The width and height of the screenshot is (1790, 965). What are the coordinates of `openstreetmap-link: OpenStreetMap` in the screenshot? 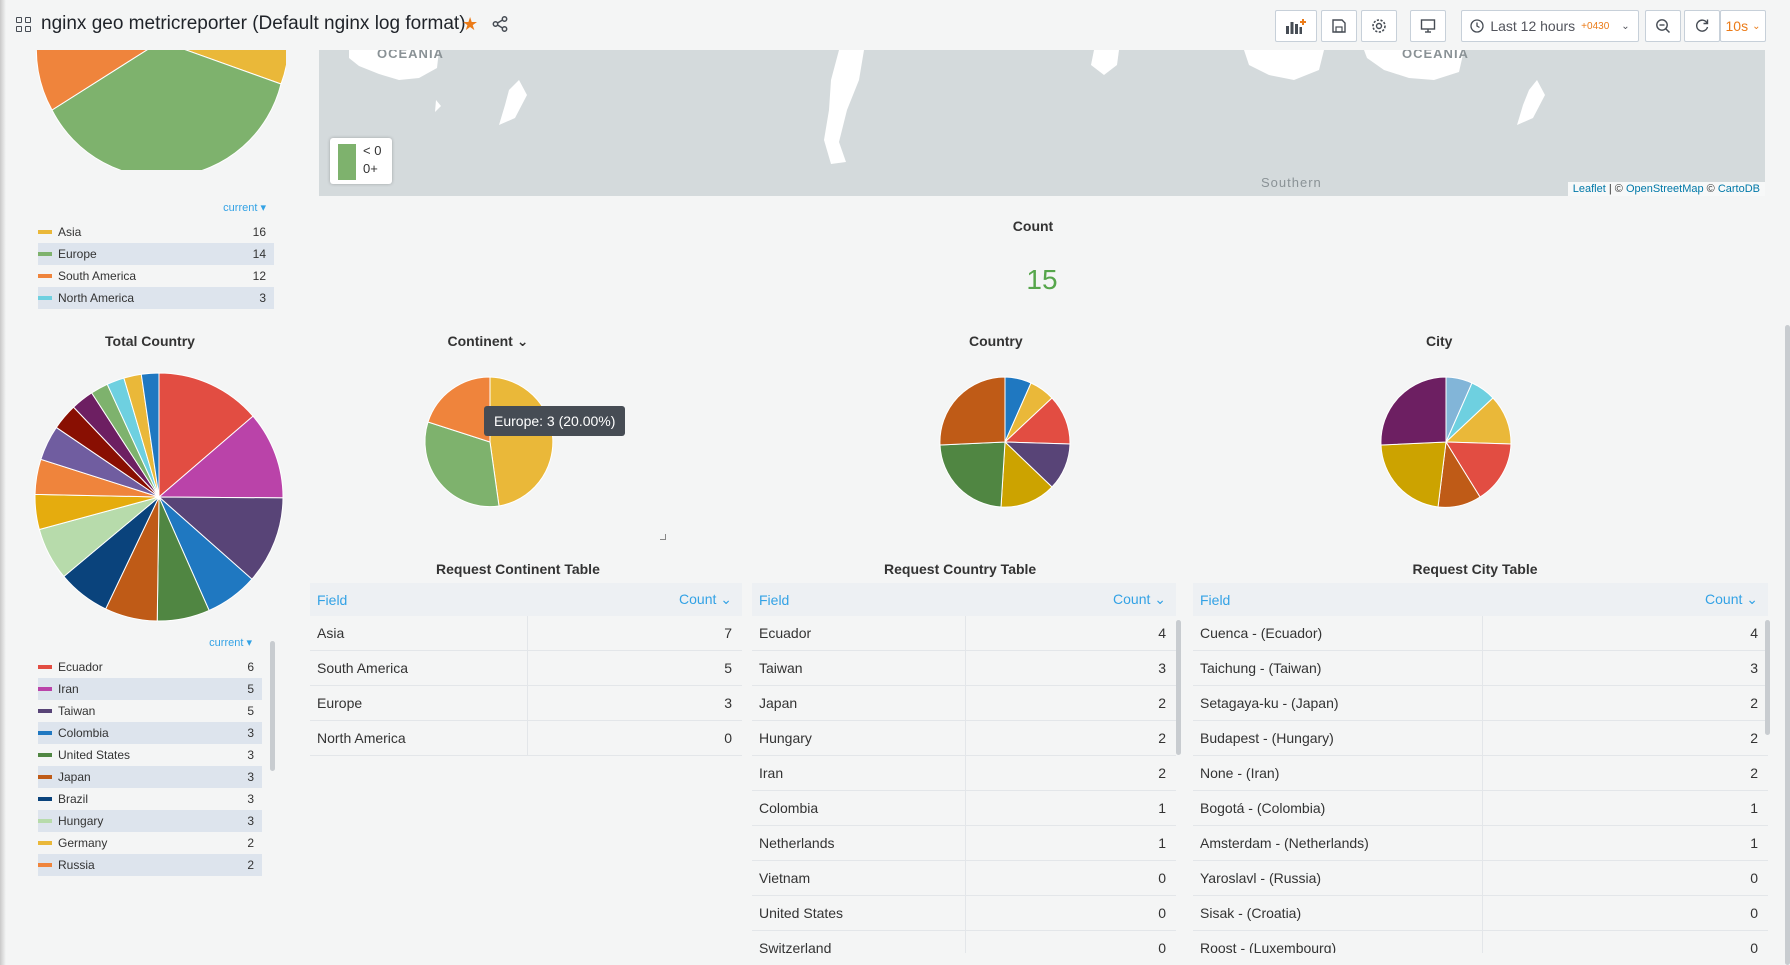 It's located at (1665, 189).